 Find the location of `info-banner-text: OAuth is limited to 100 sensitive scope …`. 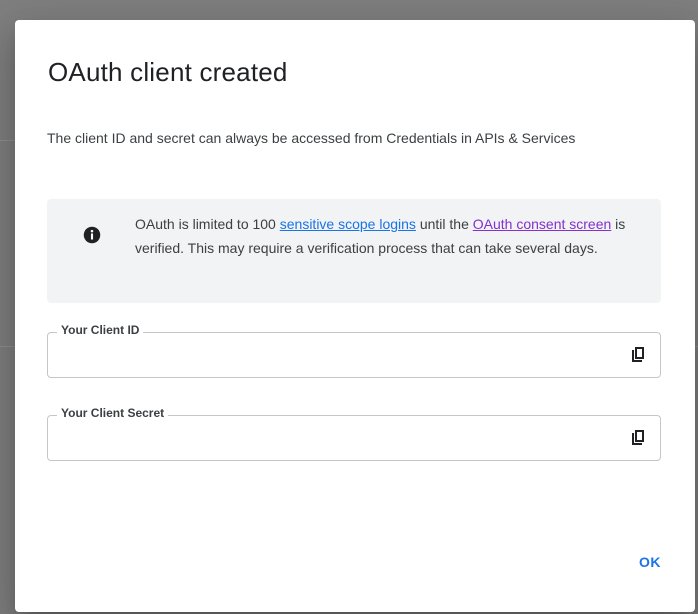

info-banner-text: OAuth is limited to 100 sensitive scope … is located at coordinates (390, 236).